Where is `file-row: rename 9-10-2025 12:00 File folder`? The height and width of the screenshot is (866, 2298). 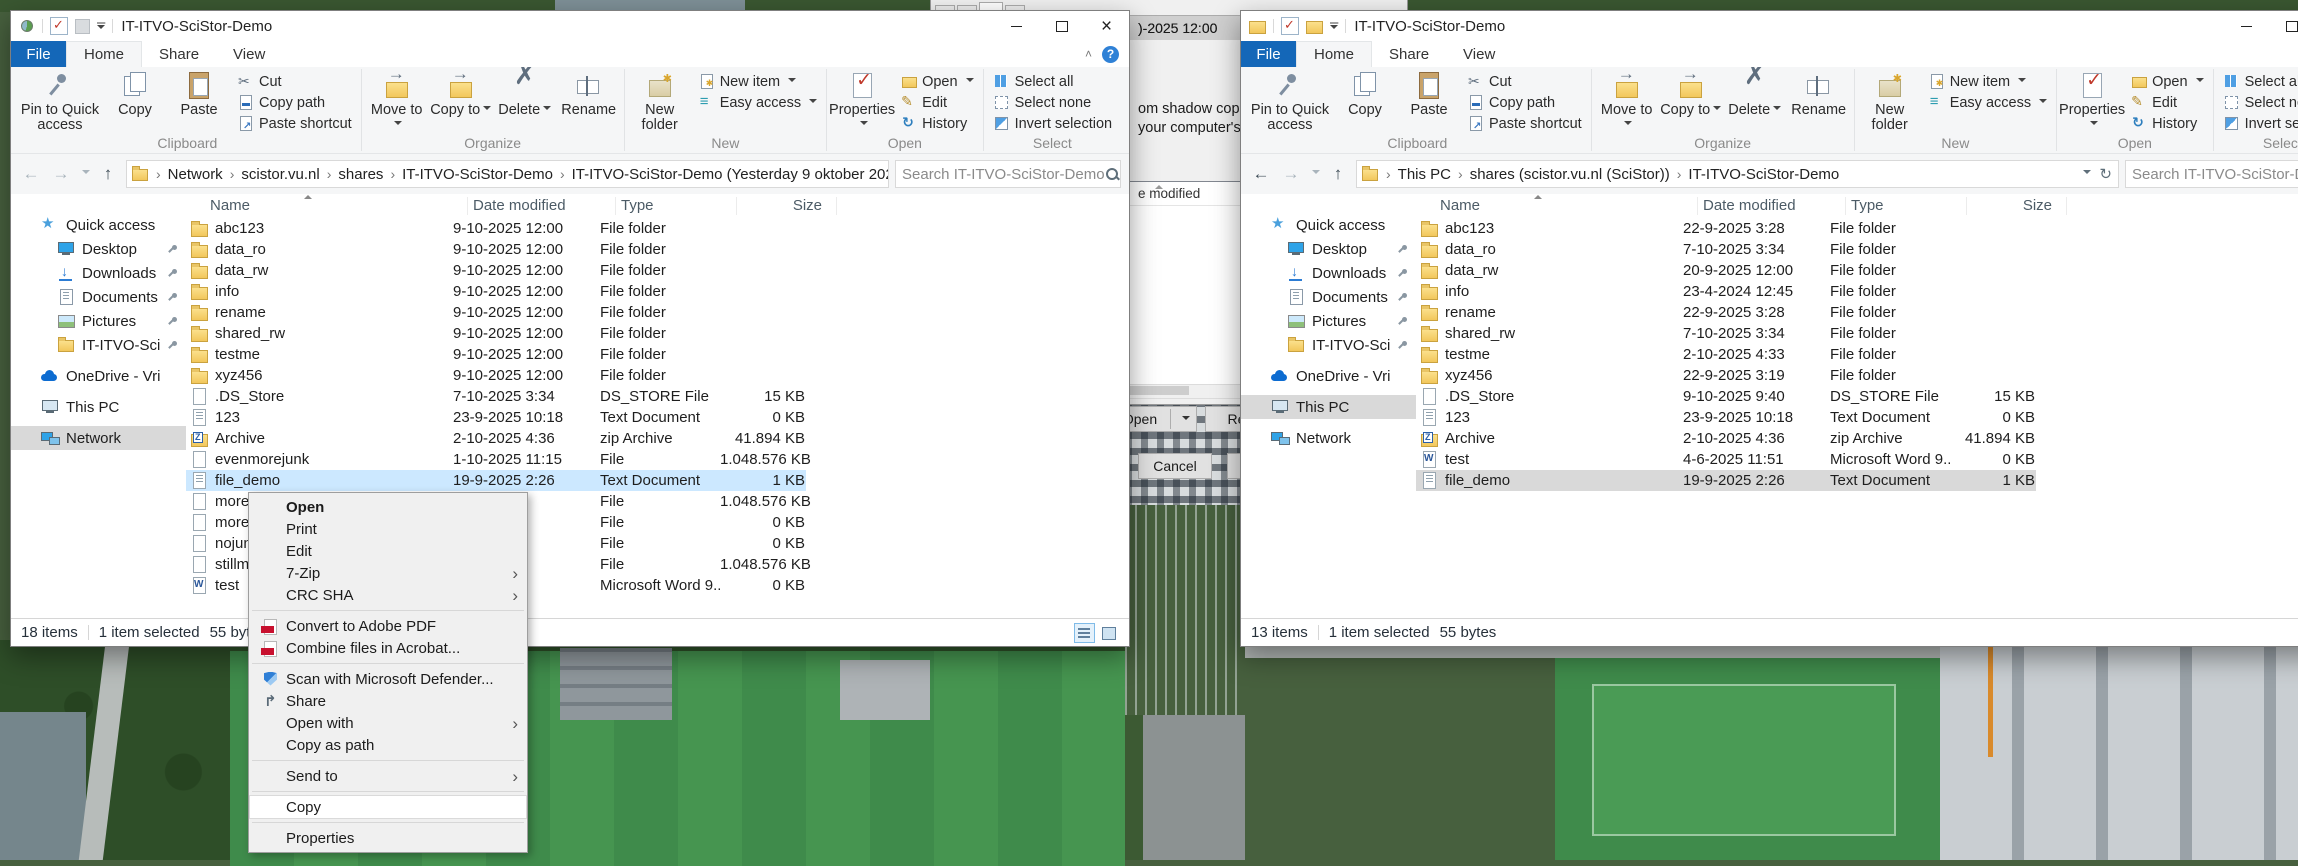 file-row: rename 9-10-2025 12:00 File folder is located at coordinates (496, 312).